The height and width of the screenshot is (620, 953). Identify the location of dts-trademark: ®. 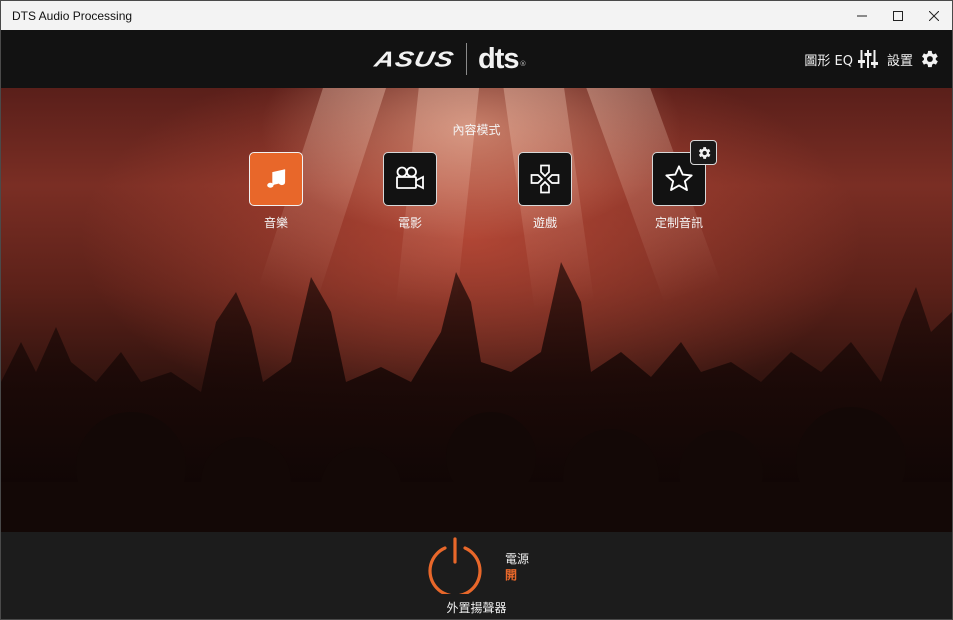
(523, 64).